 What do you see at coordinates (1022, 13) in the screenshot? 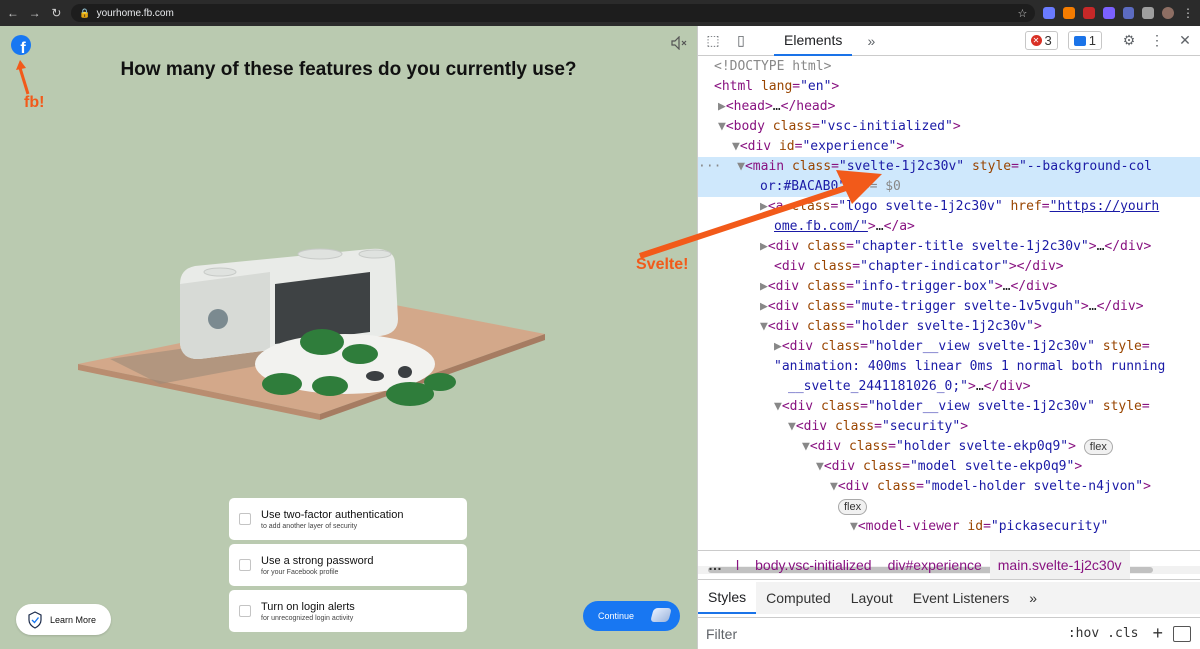
I see `bookmark-star-icon: ☆` at bounding box center [1022, 13].